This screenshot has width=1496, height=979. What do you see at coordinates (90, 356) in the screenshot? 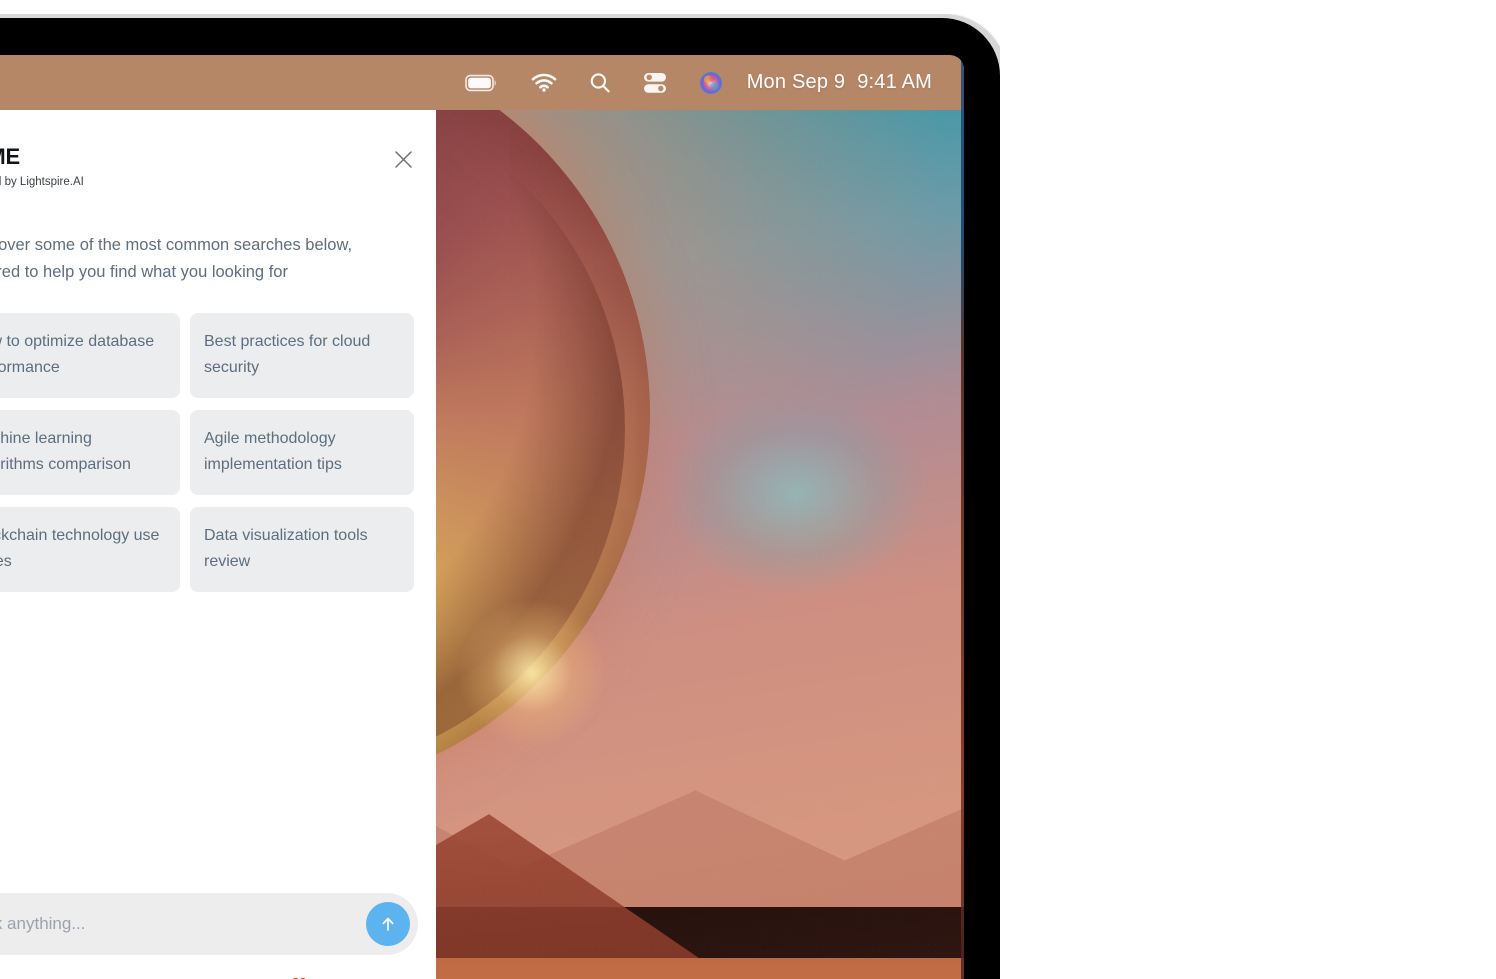
I see `suggestion-card: How to optimize database performance` at bounding box center [90, 356].